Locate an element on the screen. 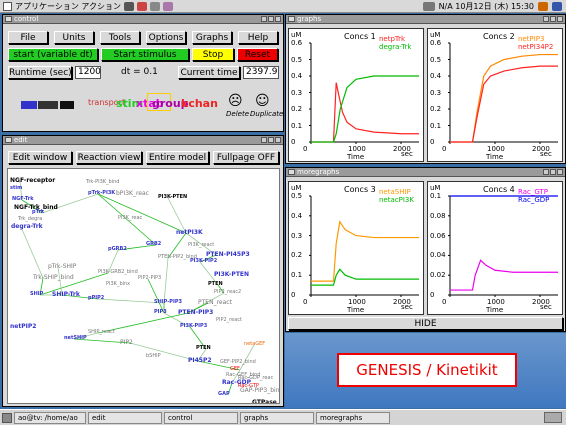 The image size is (566, 425). reaction-node: NGF-Trk is located at coordinates (23, 199).